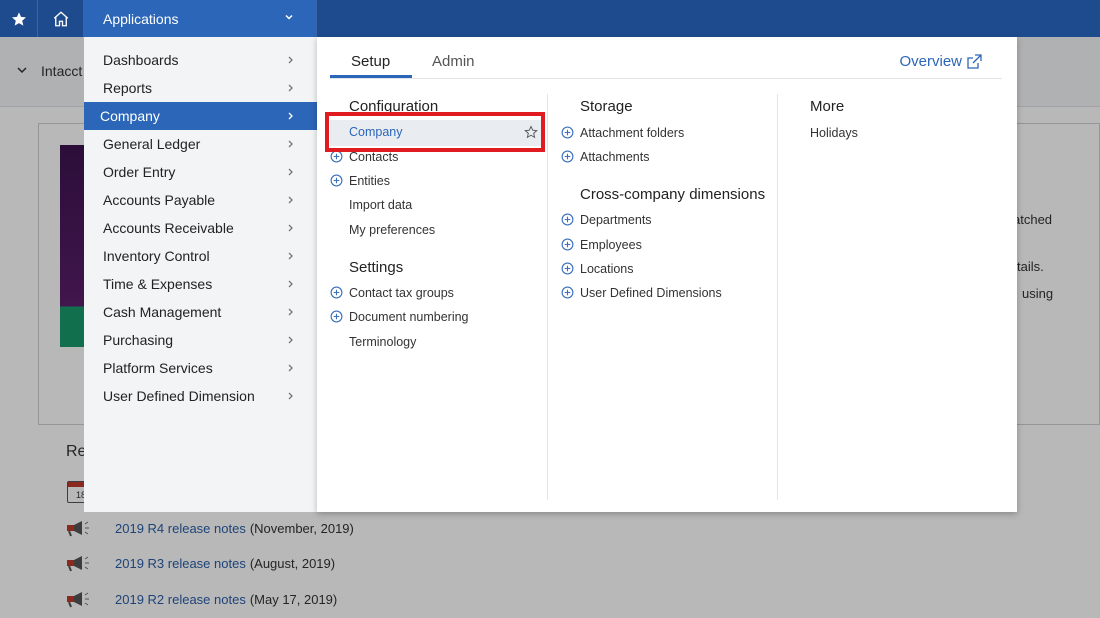 The height and width of the screenshot is (618, 1100). What do you see at coordinates (607, 269) in the screenshot?
I see `submenu-item-label: Locations` at bounding box center [607, 269].